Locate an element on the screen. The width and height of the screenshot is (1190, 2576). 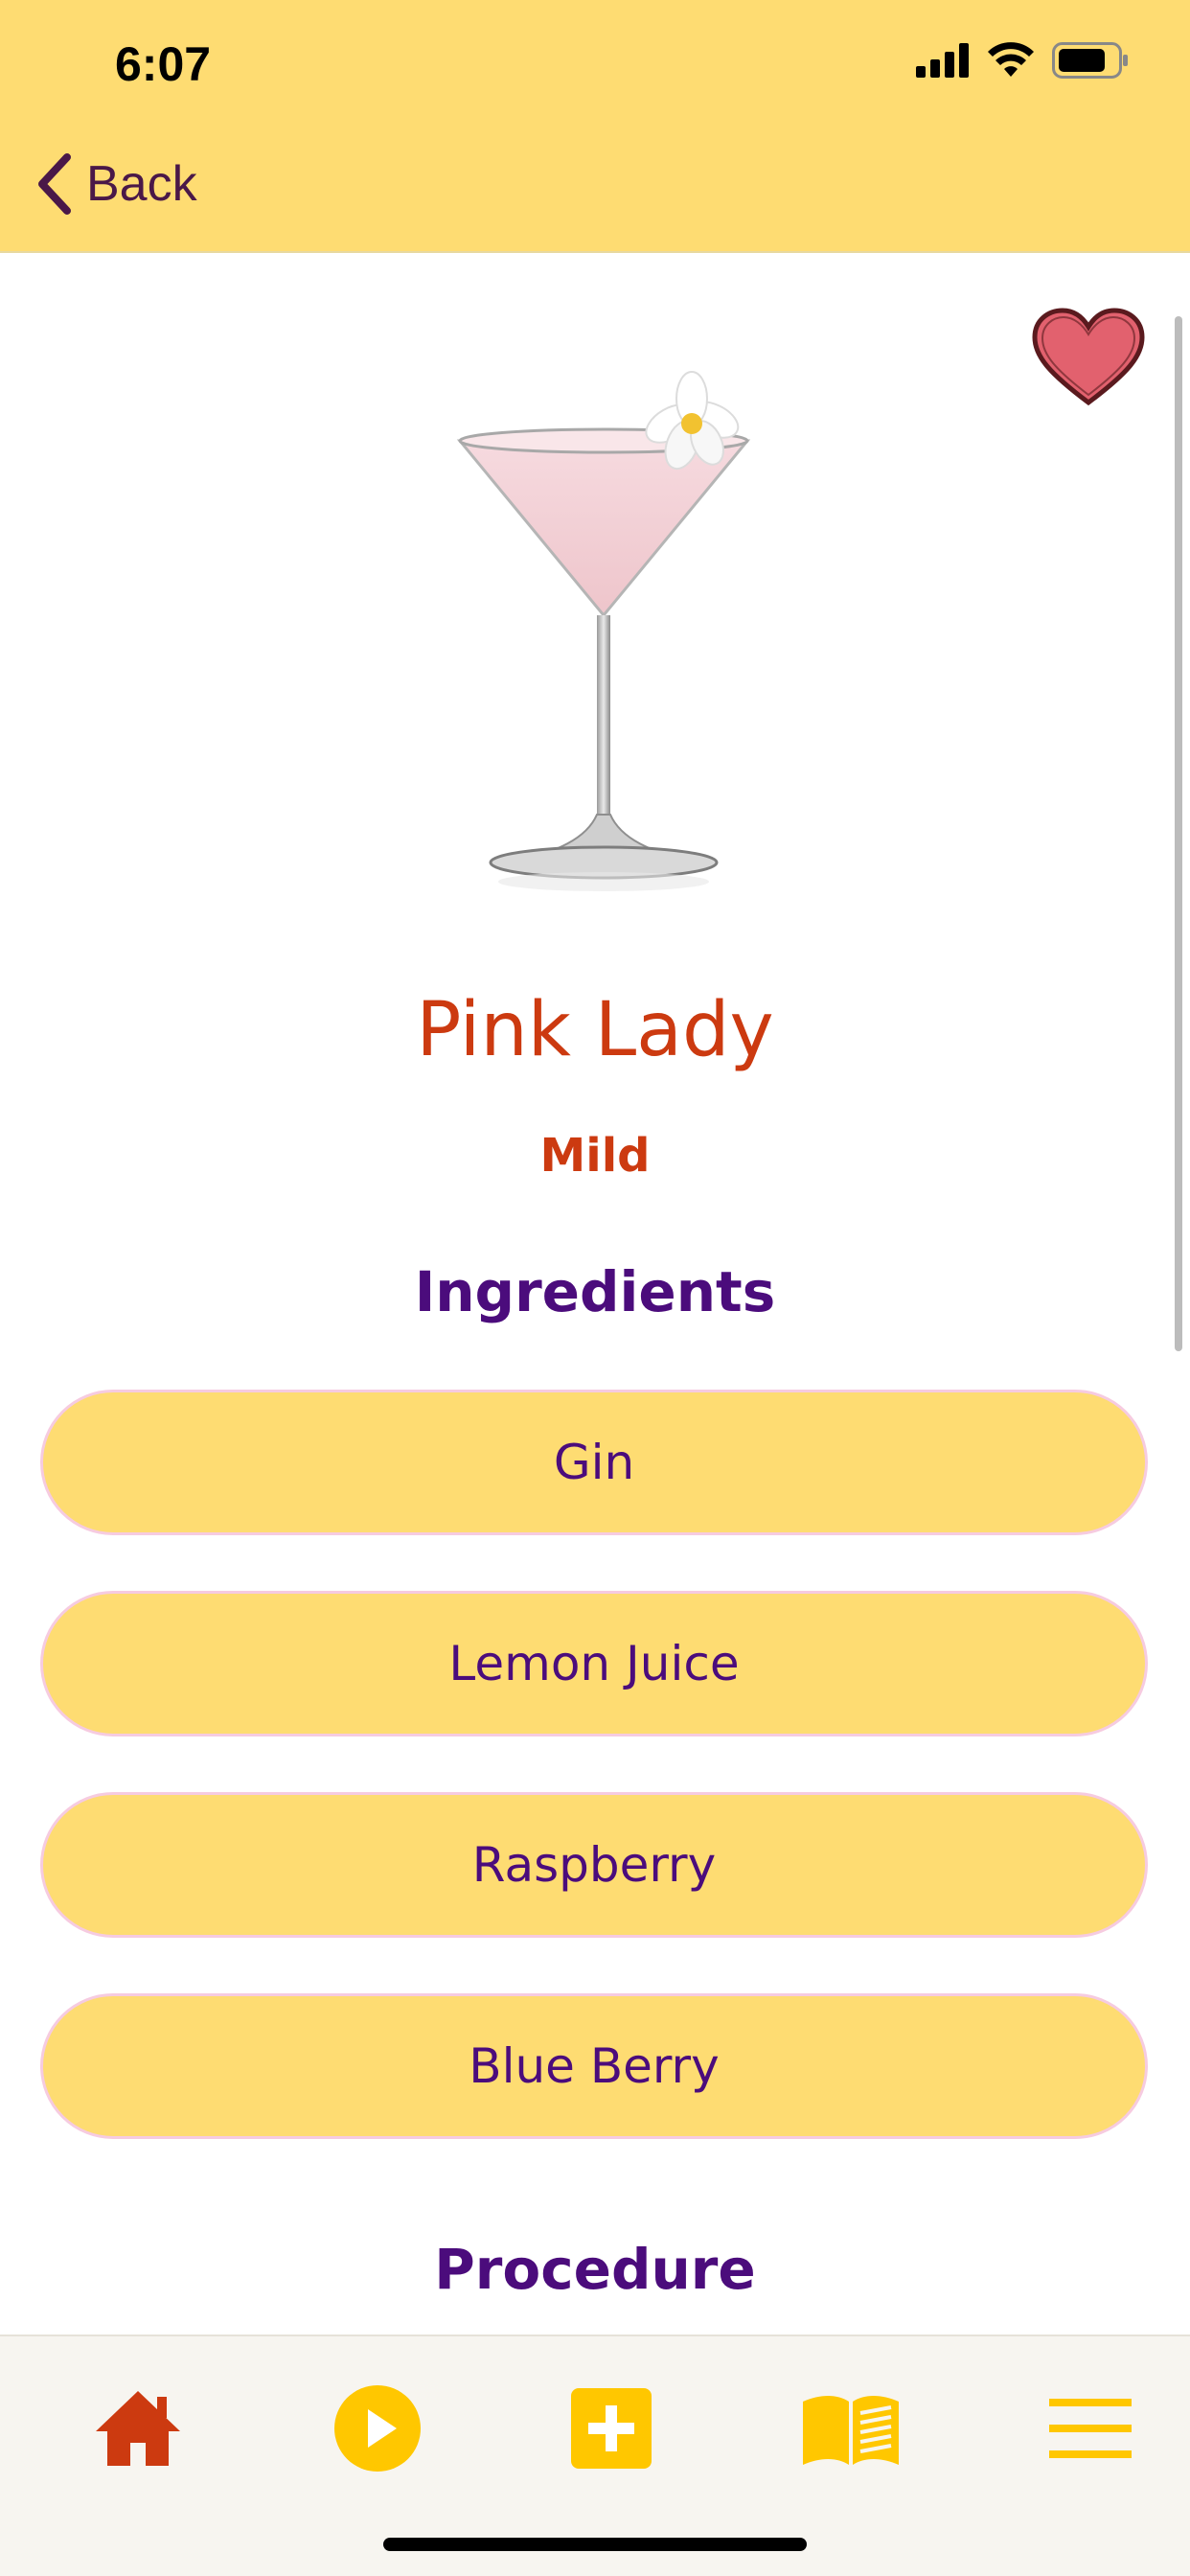
tab-menu is located at coordinates (1091, 2428).